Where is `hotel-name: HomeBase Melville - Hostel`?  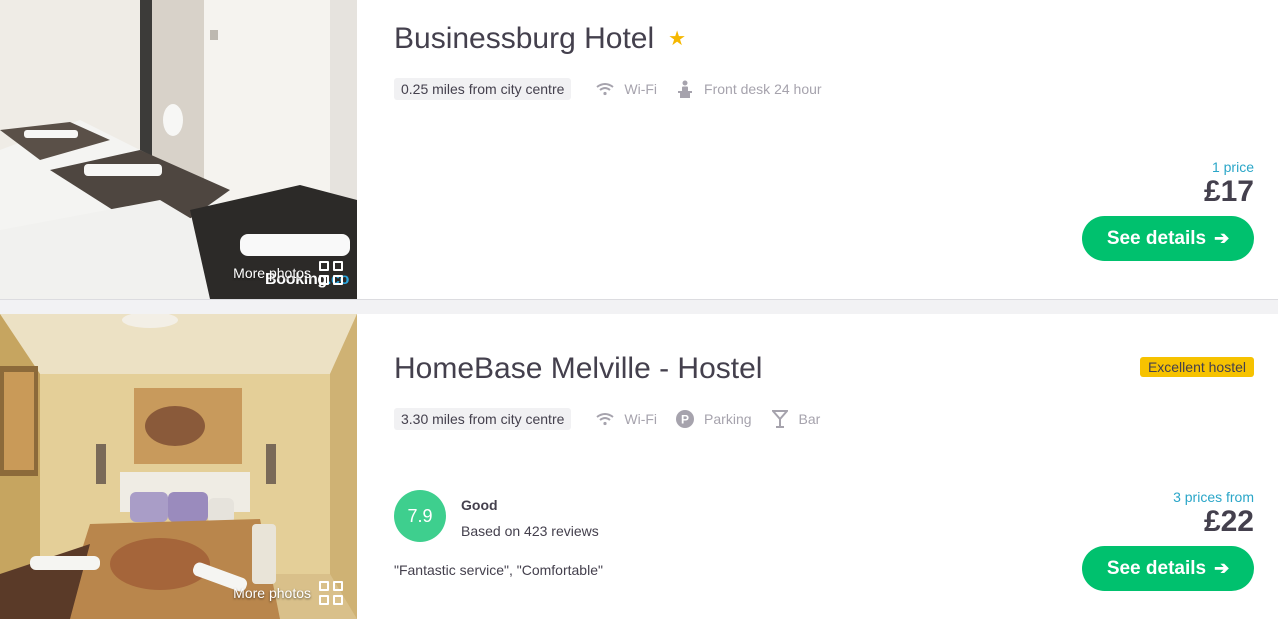 hotel-name: HomeBase Melville - Hostel is located at coordinates (578, 368).